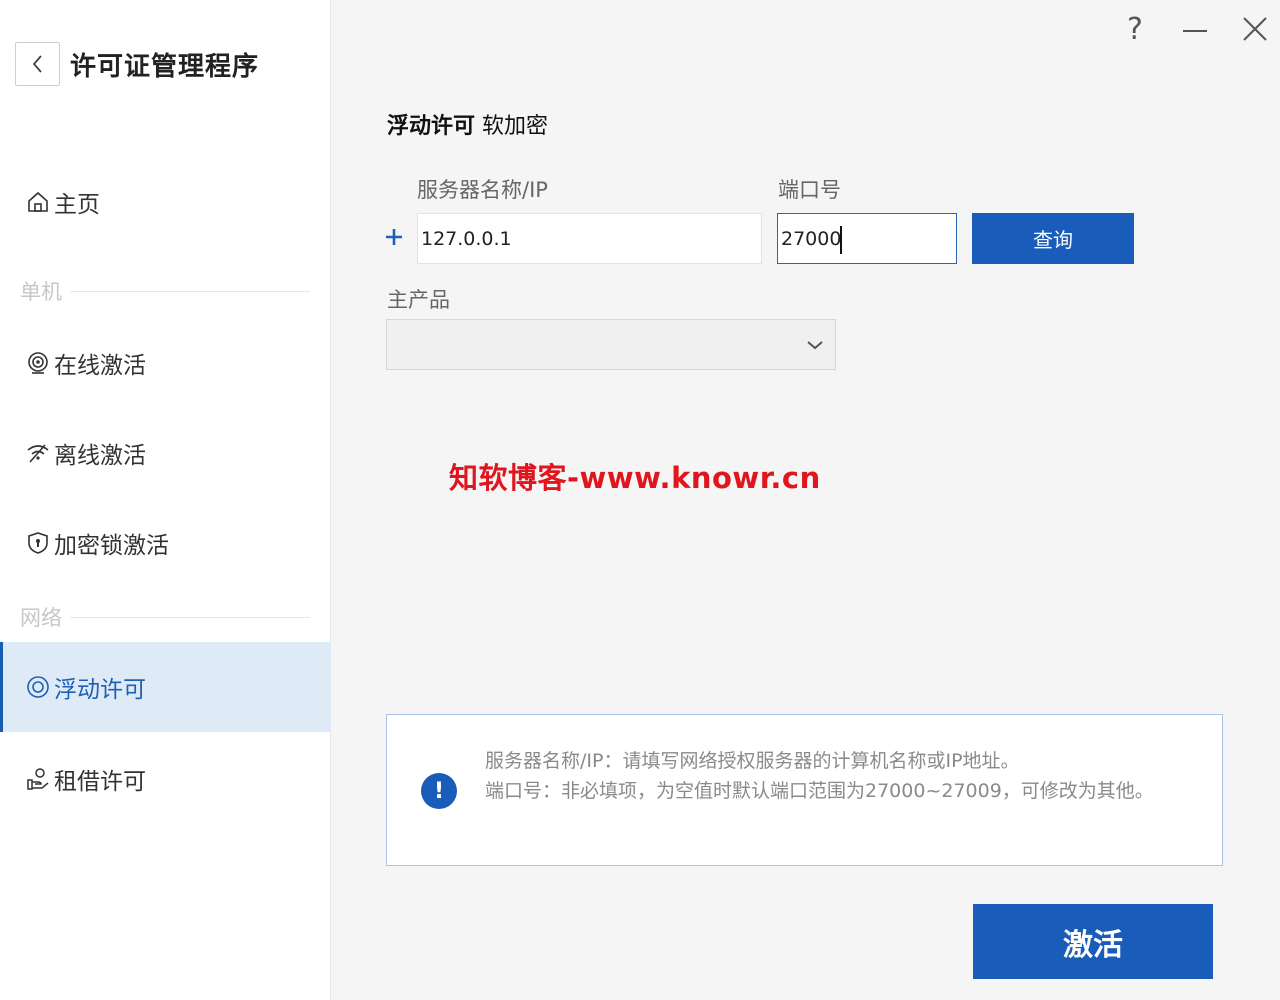 The width and height of the screenshot is (1280, 1000). What do you see at coordinates (165, 67) in the screenshot?
I see `app-title: 许可证管理程序` at bounding box center [165, 67].